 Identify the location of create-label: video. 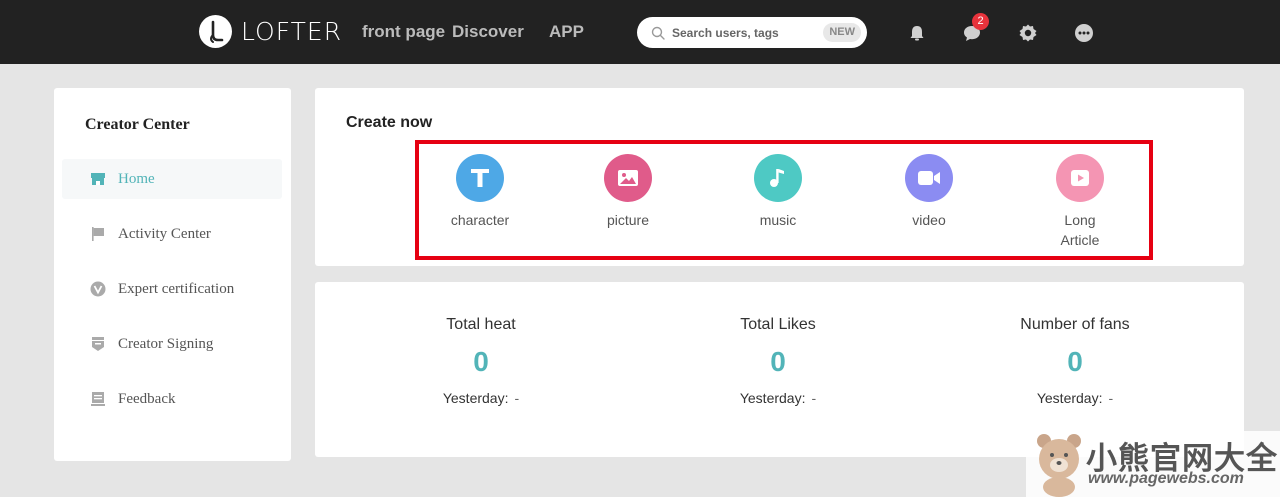
(929, 220).